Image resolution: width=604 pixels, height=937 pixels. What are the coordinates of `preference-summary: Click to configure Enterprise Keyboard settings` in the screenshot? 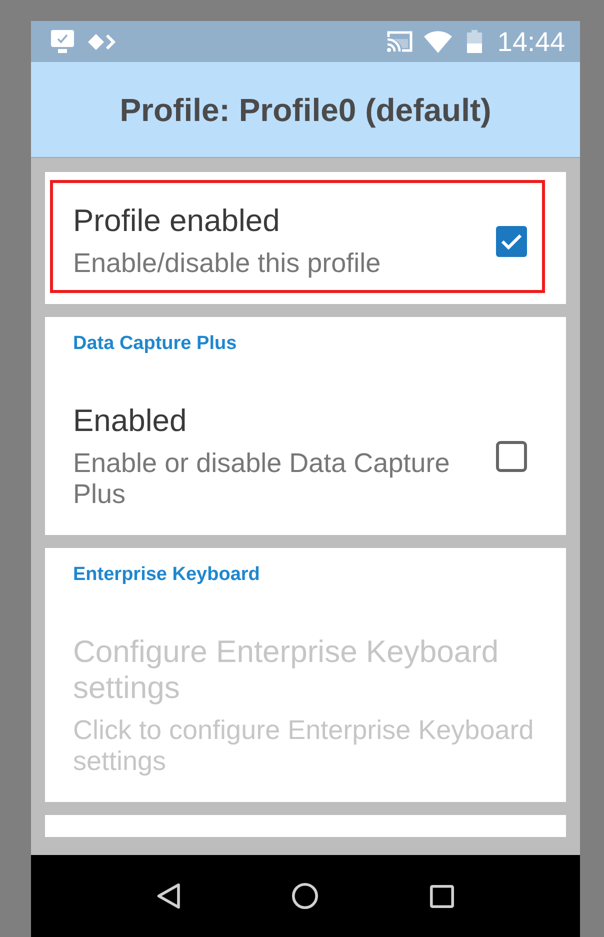 It's located at (304, 746).